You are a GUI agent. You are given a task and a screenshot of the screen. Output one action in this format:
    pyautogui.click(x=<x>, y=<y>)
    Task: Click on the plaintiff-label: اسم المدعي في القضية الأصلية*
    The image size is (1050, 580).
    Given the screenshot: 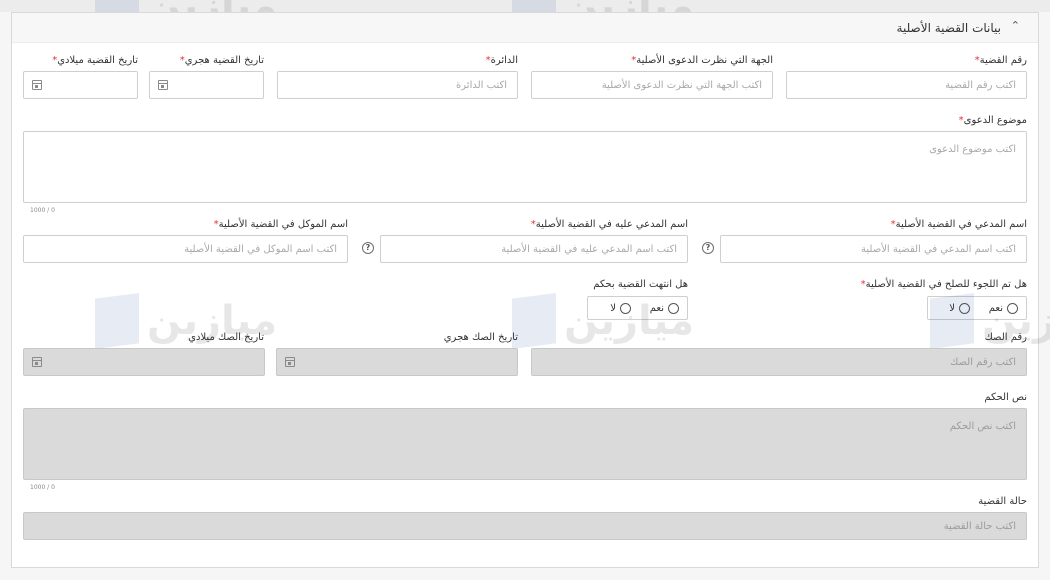 What is the action you would take?
    pyautogui.click(x=958, y=224)
    